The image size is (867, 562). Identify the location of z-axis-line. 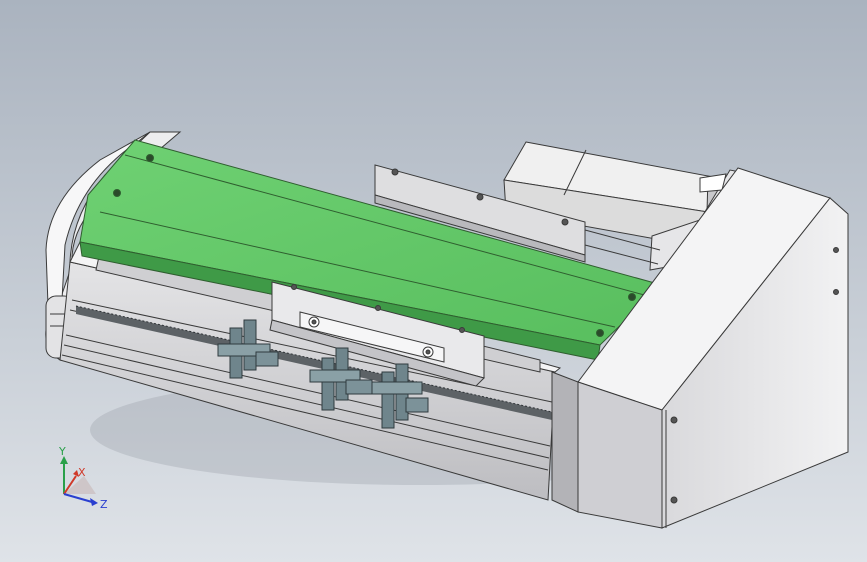
(78, 498).